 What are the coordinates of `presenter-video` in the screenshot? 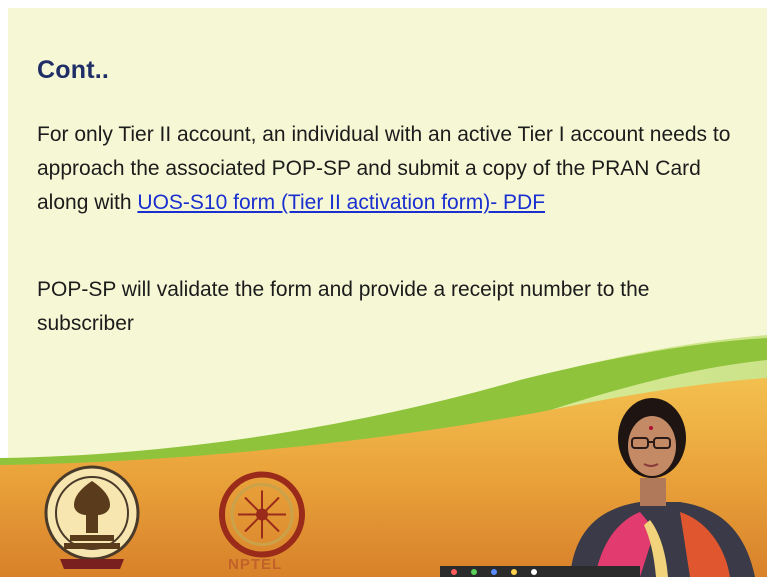 It's located at (662, 487).